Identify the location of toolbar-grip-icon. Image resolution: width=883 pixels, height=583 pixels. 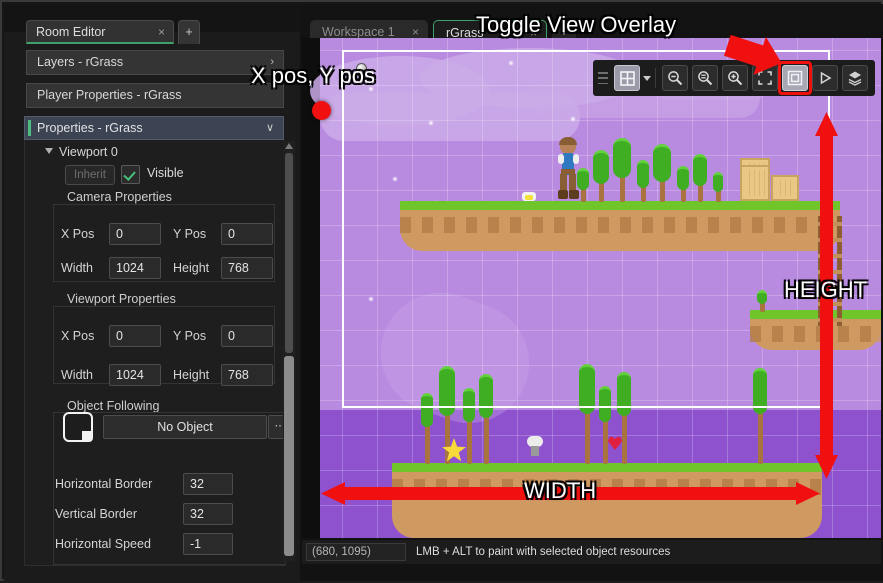
(603, 78).